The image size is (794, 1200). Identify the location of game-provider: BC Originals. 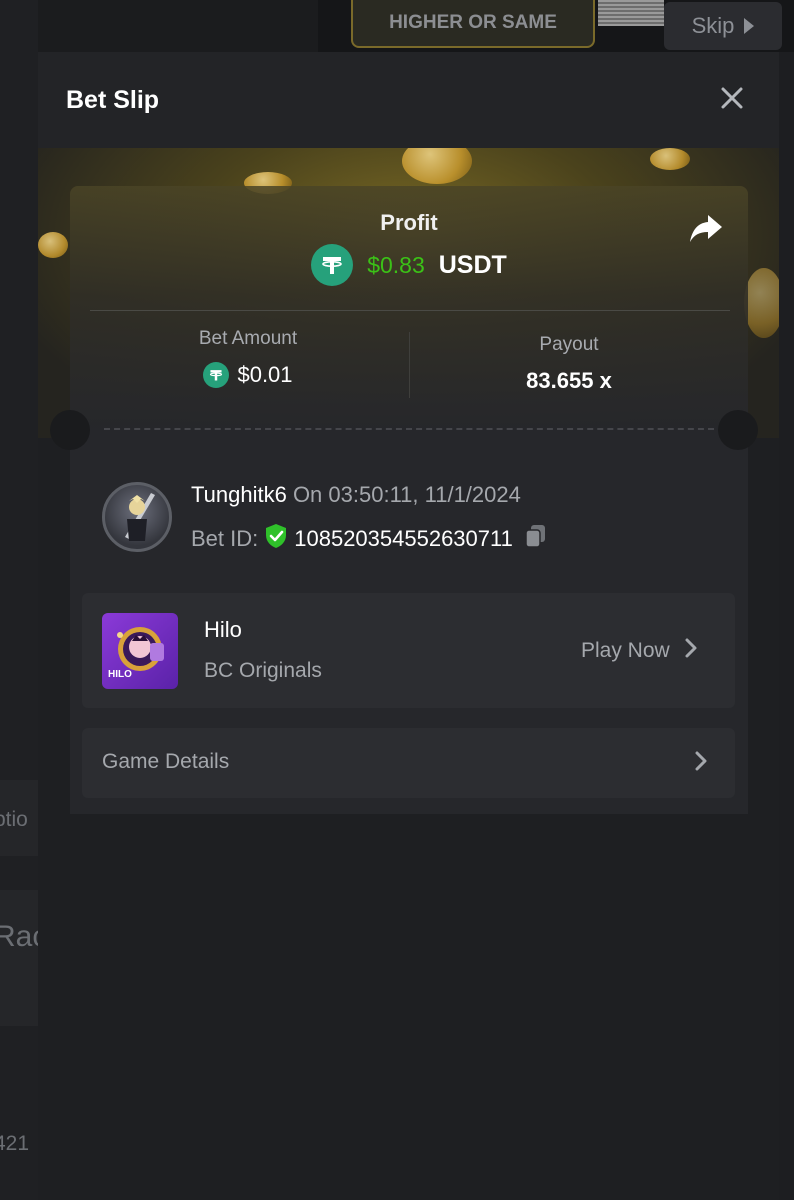
(263, 670).